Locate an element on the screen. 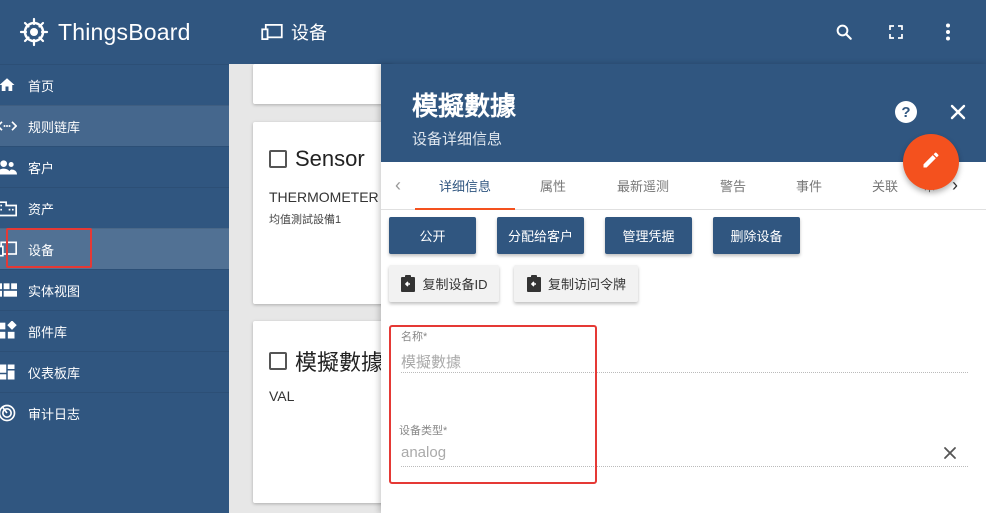 This screenshot has width=986, height=513. app-title: ThingsBoard is located at coordinates (124, 31).